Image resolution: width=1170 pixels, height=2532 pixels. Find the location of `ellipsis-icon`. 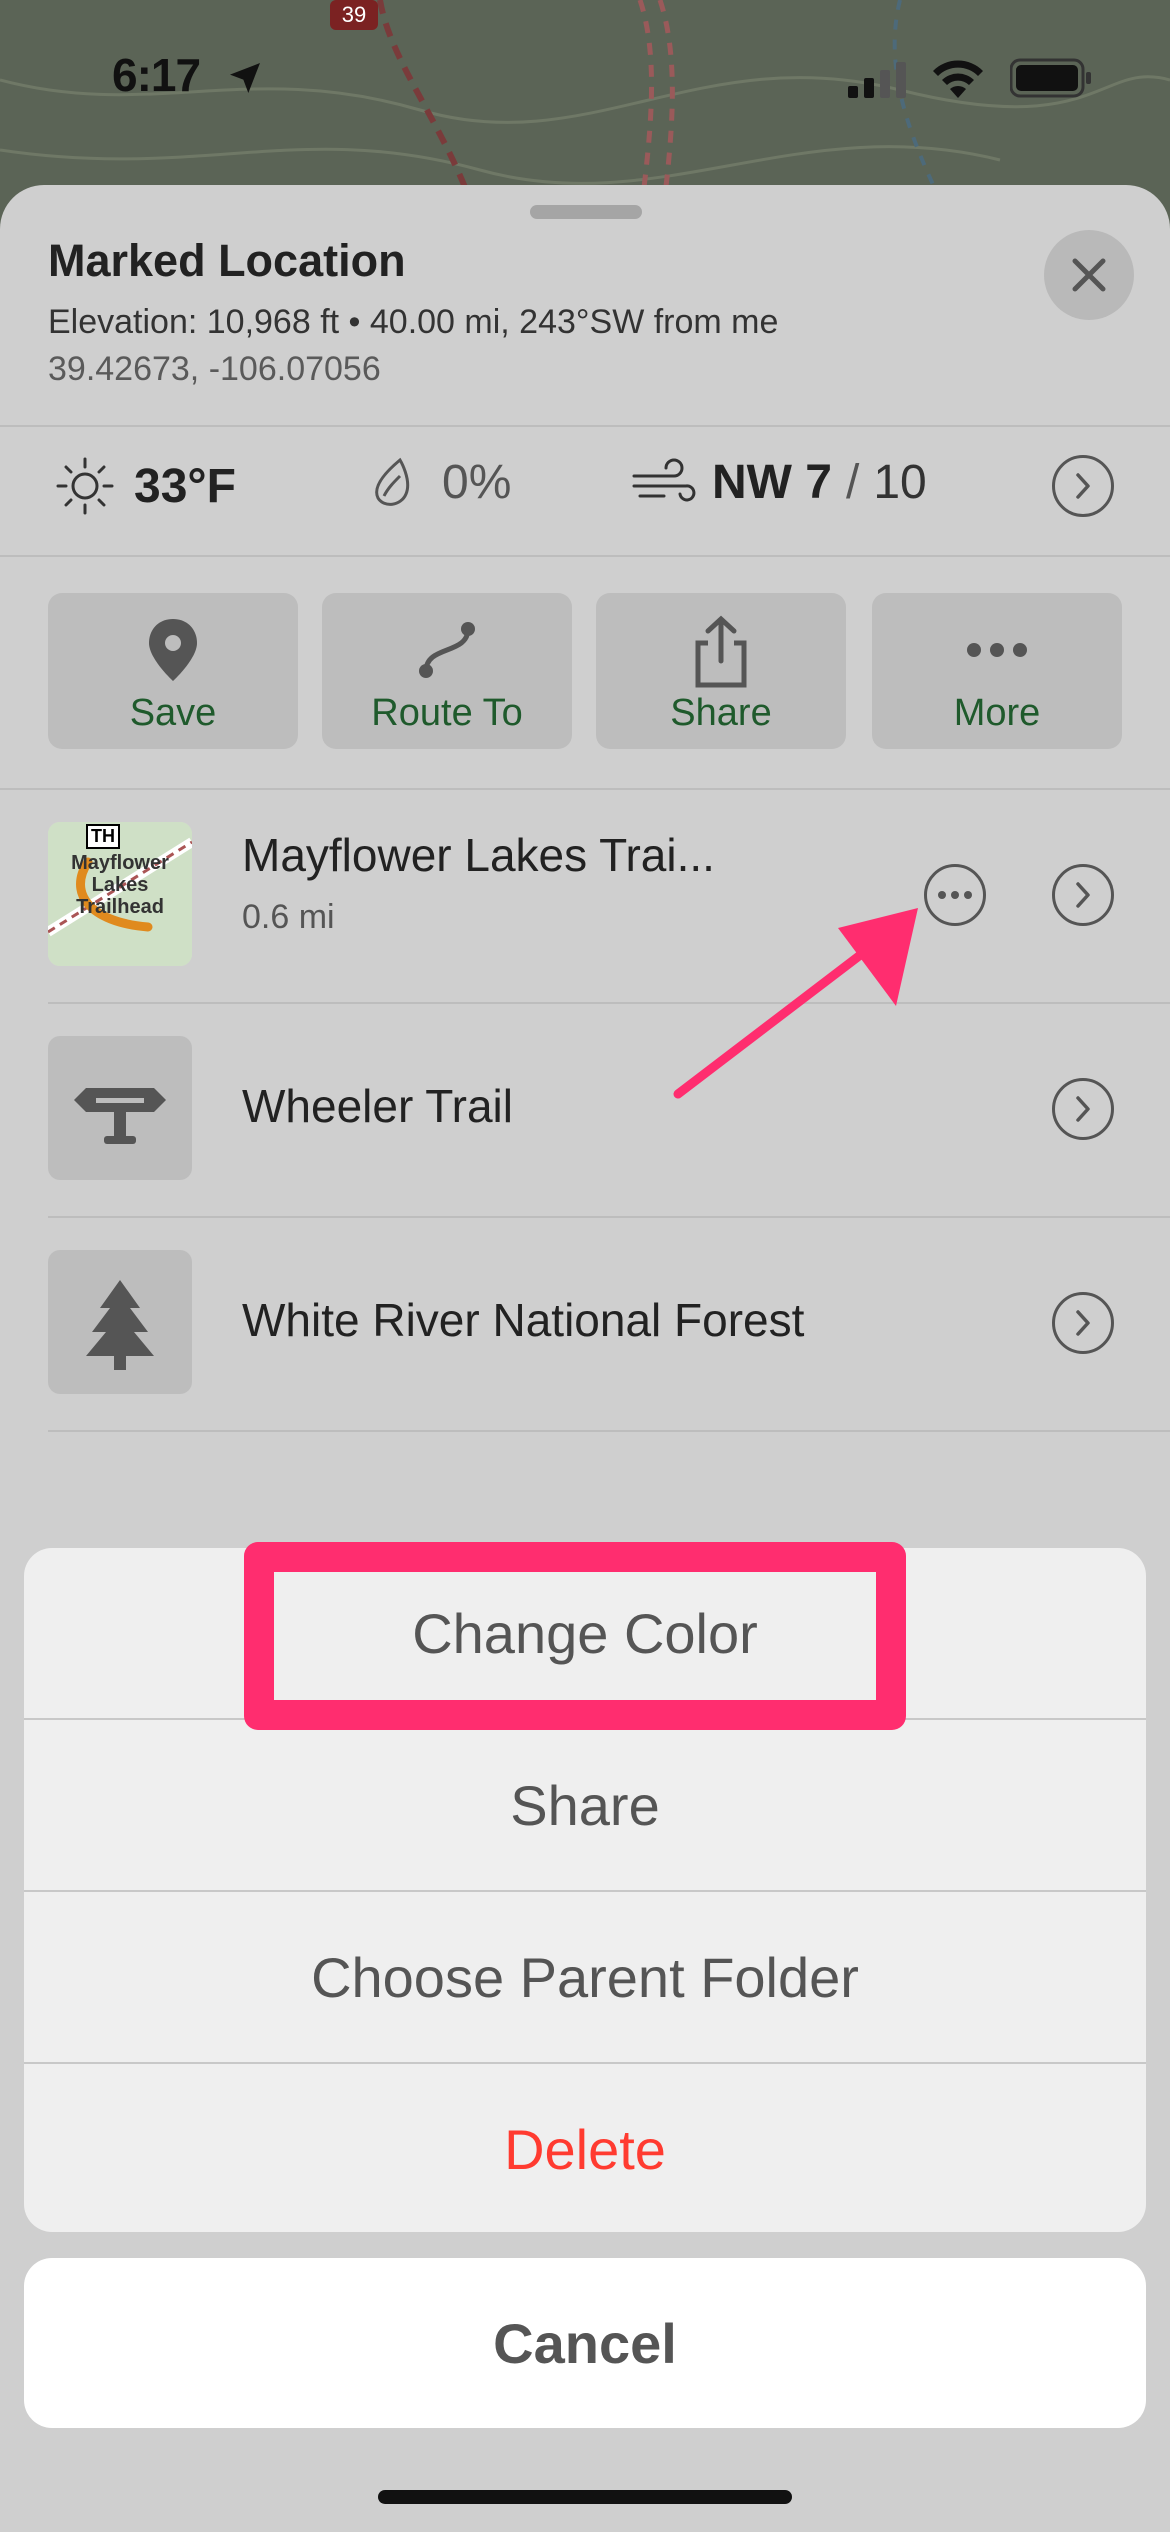

ellipsis-icon is located at coordinates (955, 895).